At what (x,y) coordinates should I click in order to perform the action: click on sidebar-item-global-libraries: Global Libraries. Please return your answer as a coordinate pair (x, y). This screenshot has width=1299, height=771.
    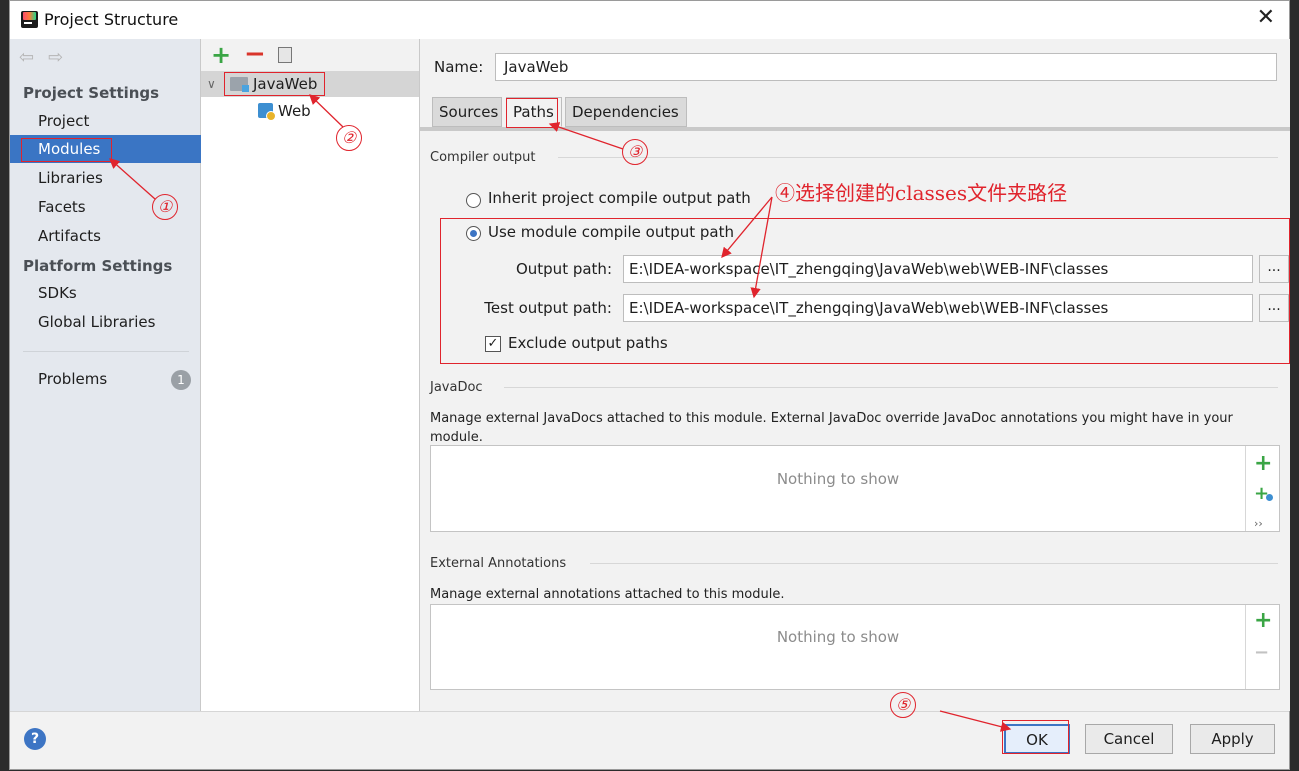
    Looking at the image, I should click on (105, 322).